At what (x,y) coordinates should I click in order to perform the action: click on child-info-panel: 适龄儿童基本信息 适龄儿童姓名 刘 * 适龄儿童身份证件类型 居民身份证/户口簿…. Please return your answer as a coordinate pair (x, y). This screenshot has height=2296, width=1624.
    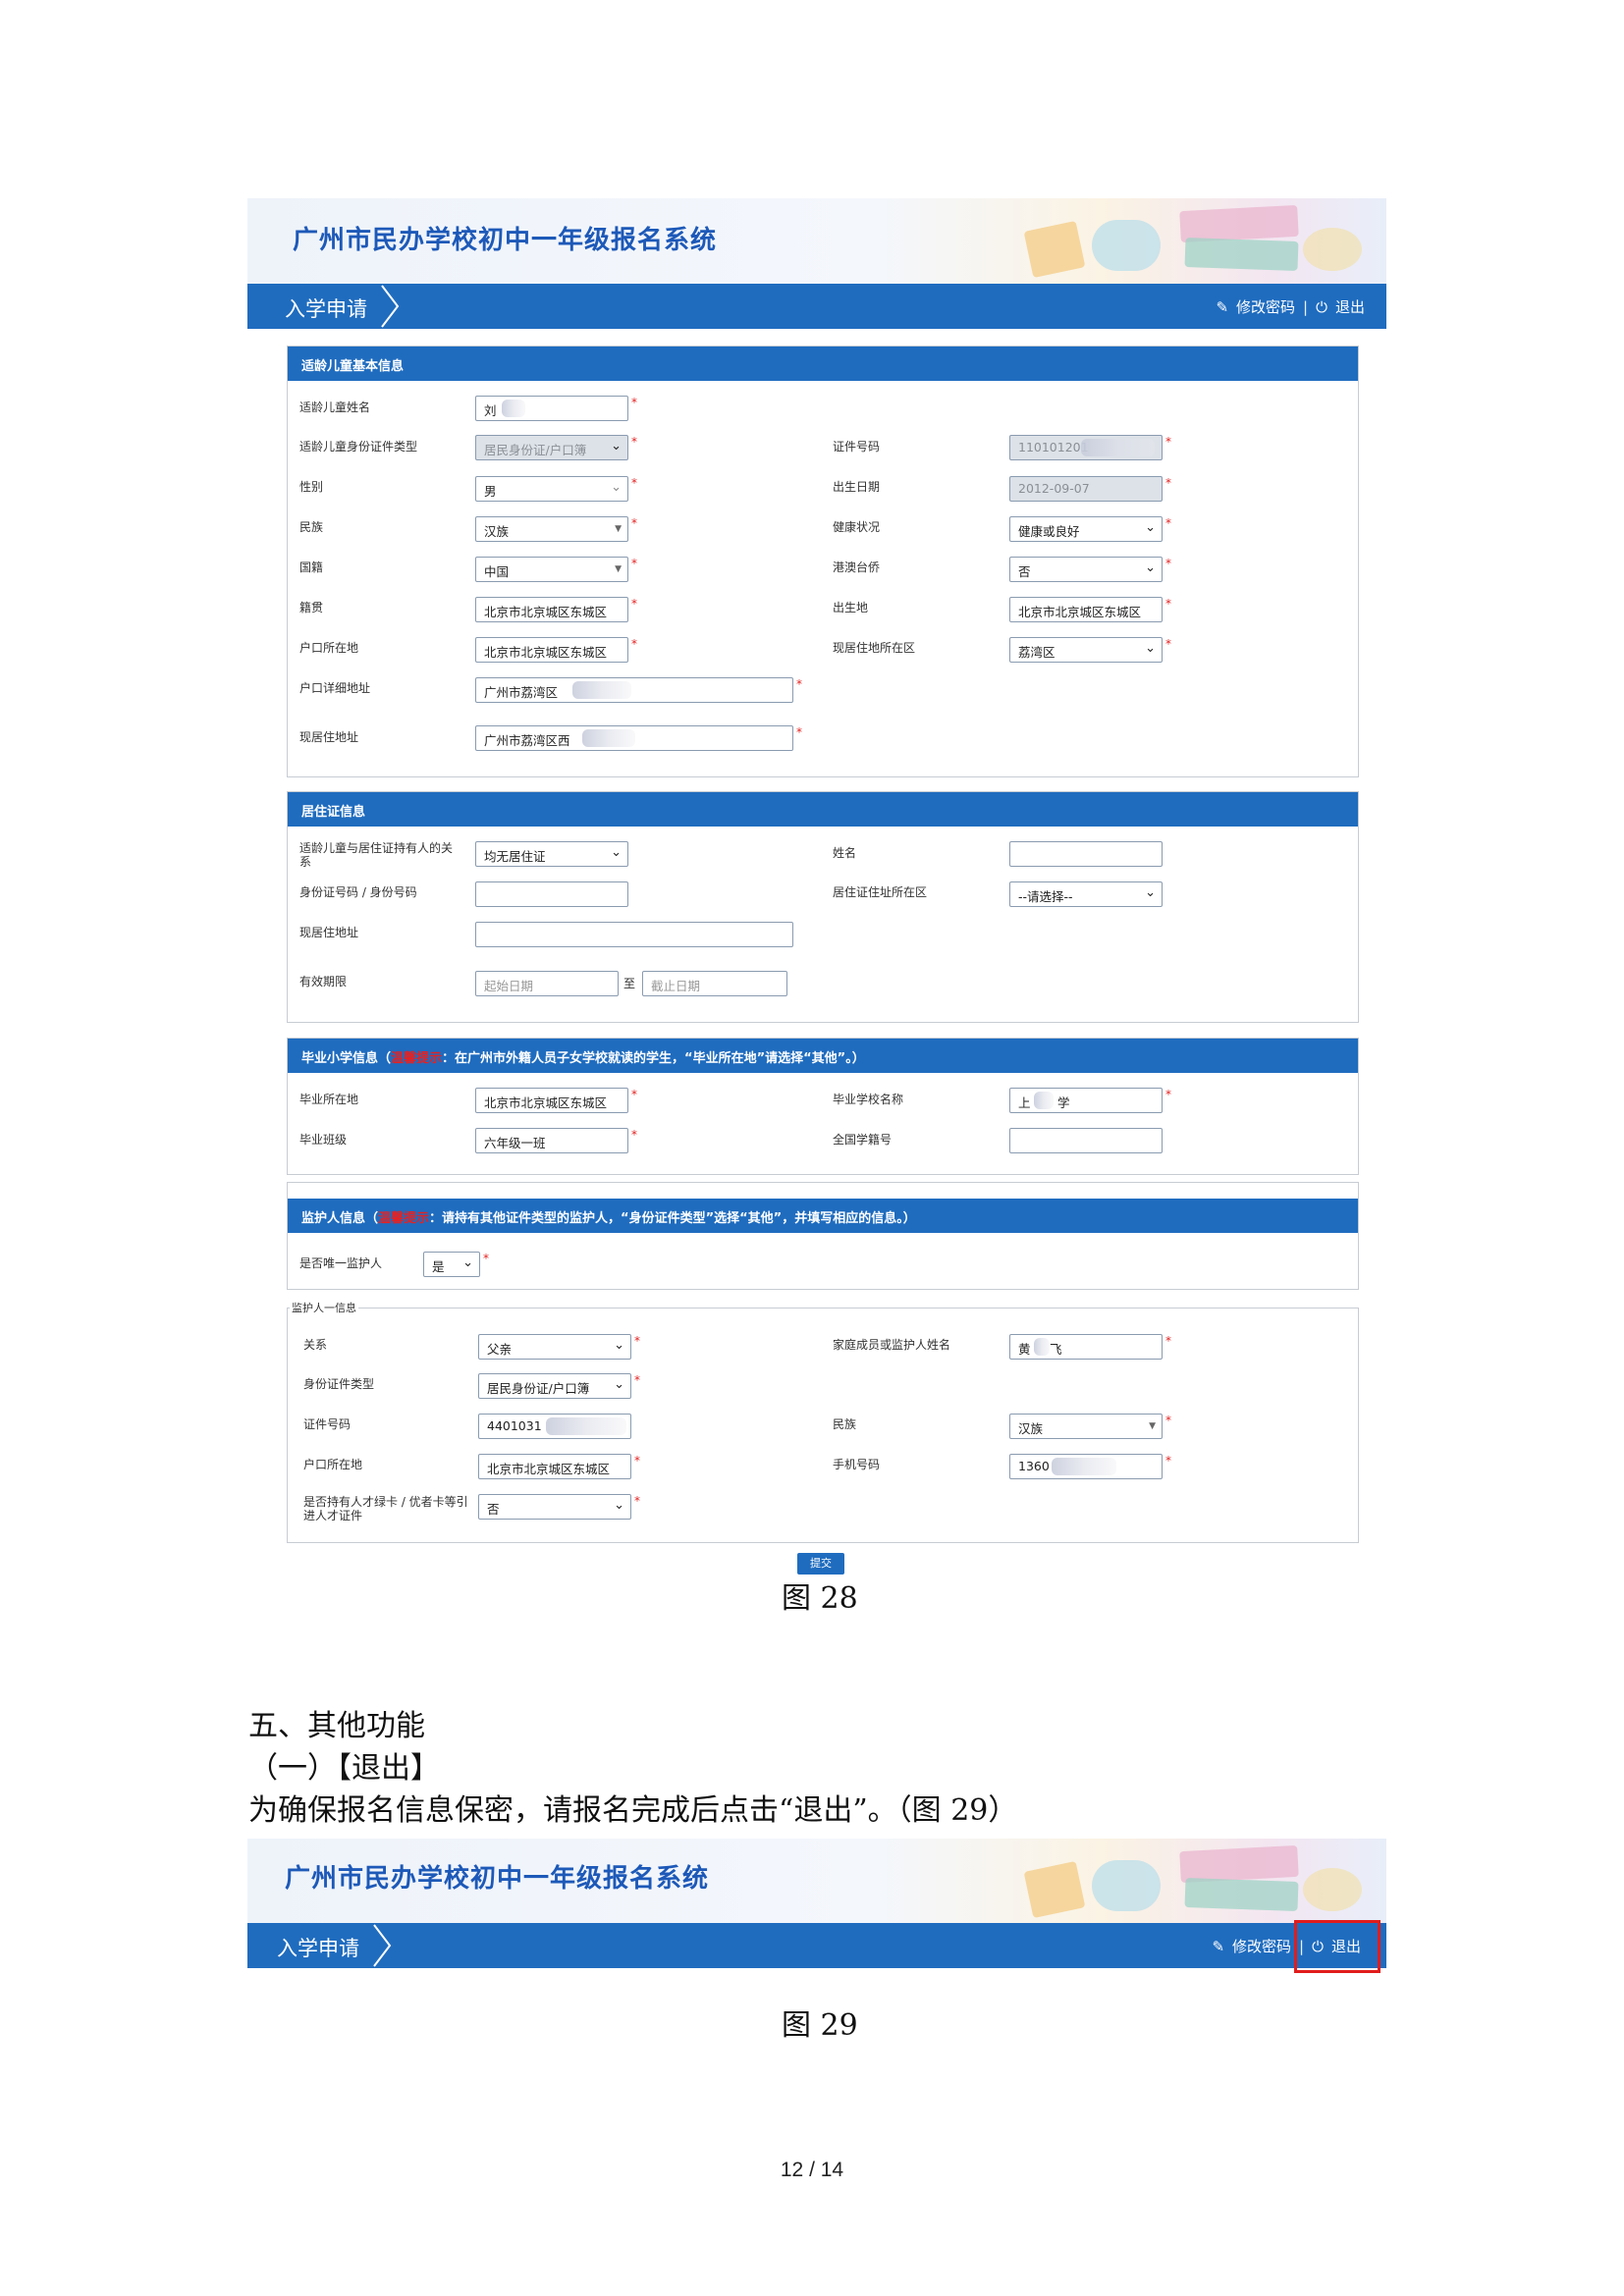
    Looking at the image, I should click on (823, 561).